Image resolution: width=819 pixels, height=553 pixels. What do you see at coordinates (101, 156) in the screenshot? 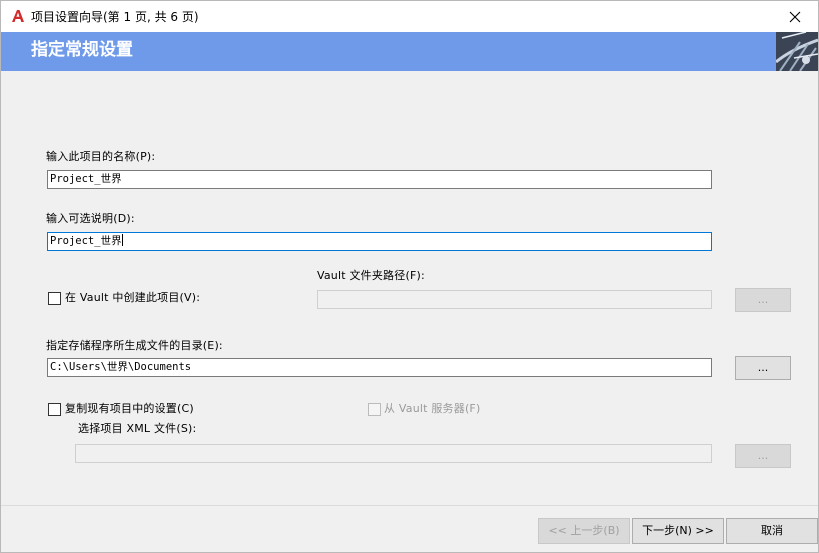
I see `project-name-label: 输入此项目的名称(P):` at bounding box center [101, 156].